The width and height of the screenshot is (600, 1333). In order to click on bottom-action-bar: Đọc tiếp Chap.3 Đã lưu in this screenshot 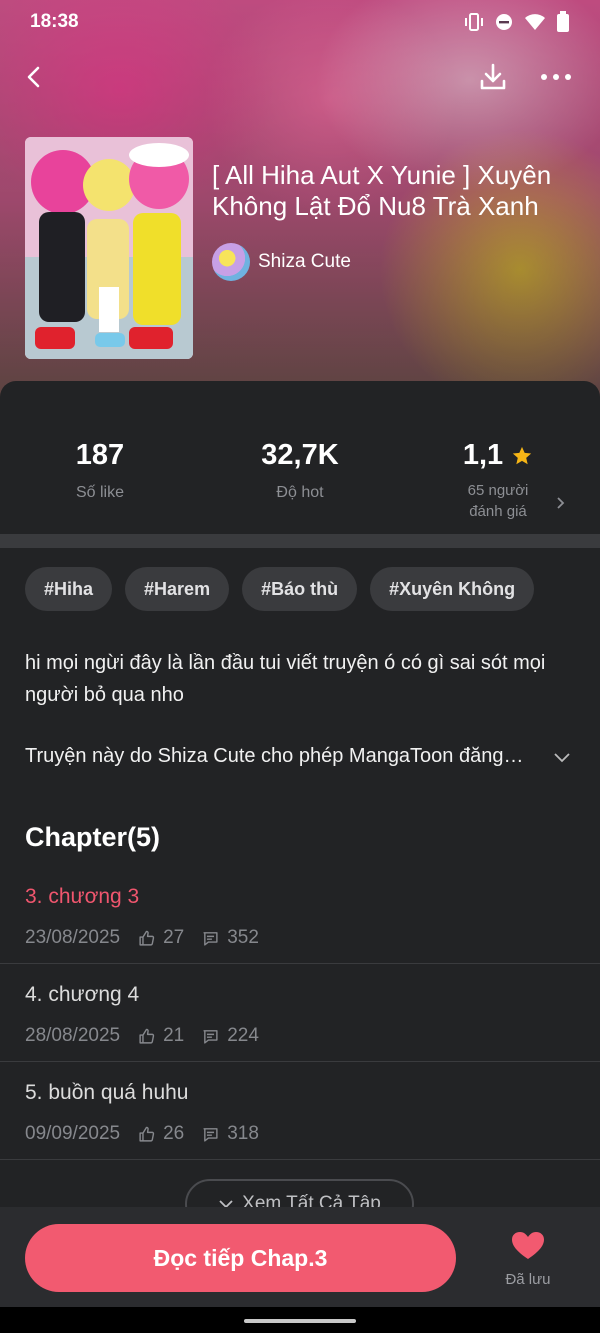, I will do `click(300, 1257)`.